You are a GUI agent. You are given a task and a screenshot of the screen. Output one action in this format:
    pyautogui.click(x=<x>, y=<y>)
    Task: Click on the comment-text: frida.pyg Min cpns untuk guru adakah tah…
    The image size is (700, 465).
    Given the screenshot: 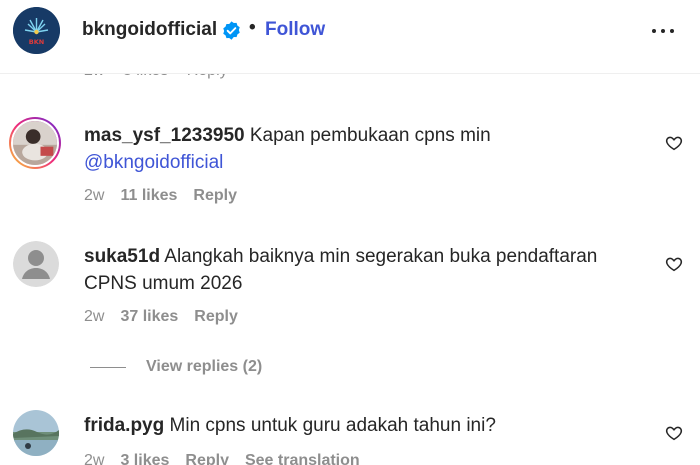 What is the action you would take?
    pyautogui.click(x=364, y=425)
    